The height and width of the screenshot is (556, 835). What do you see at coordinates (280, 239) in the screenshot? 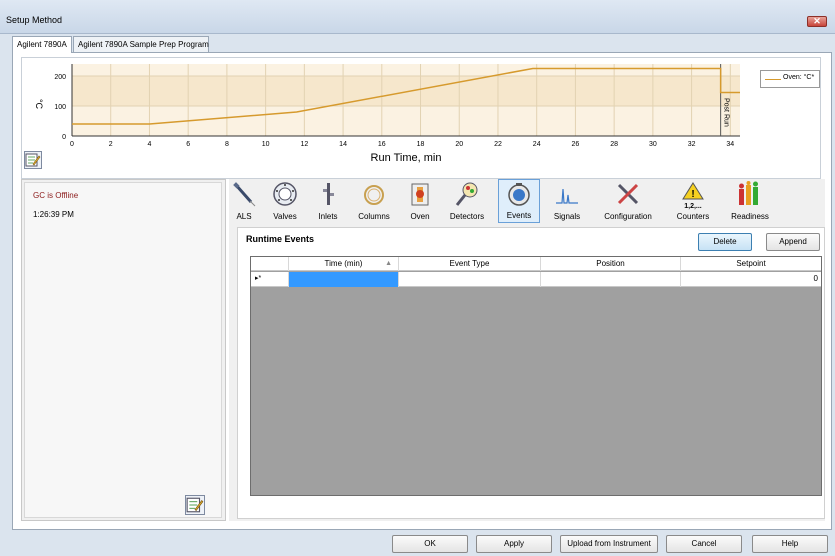
I see `panel-title: Runtime Events` at bounding box center [280, 239].